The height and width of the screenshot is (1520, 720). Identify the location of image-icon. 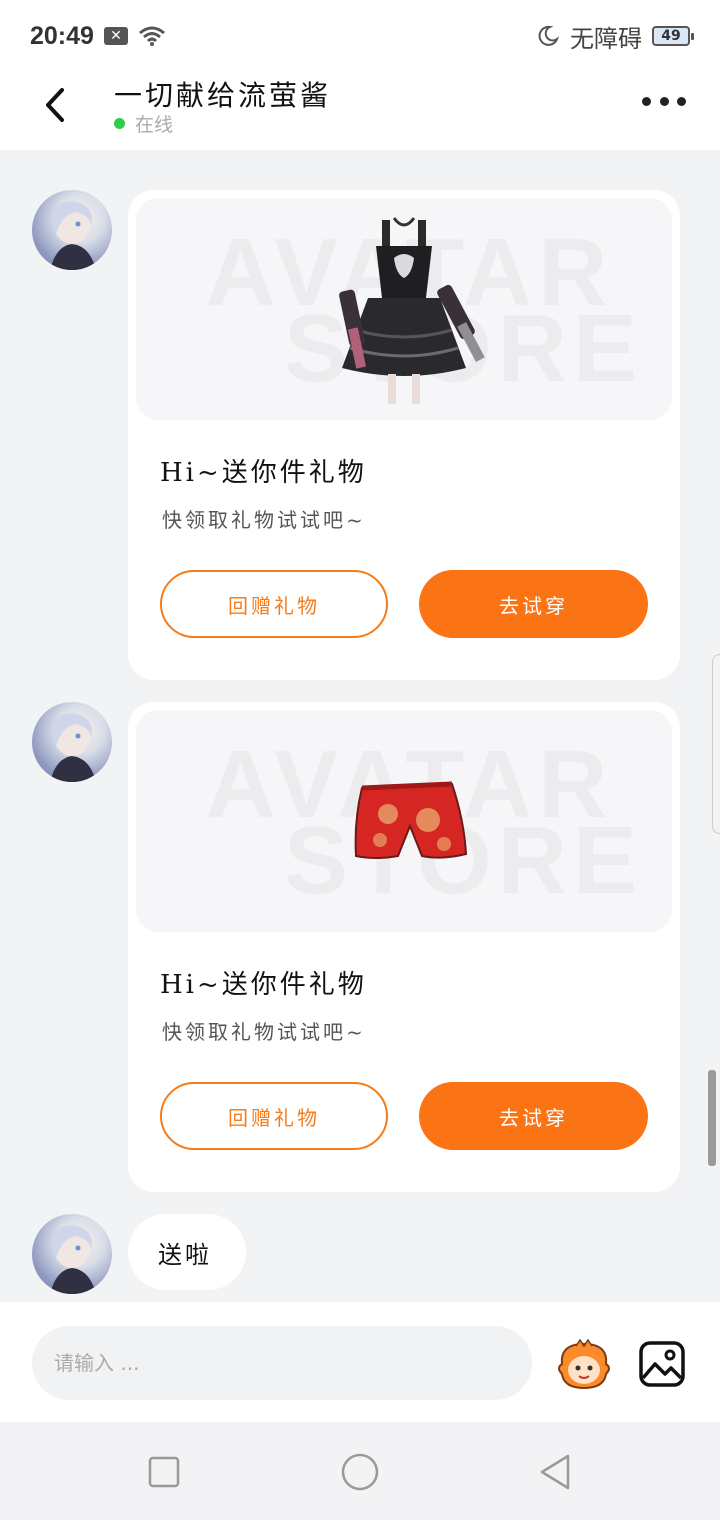
(662, 1364).